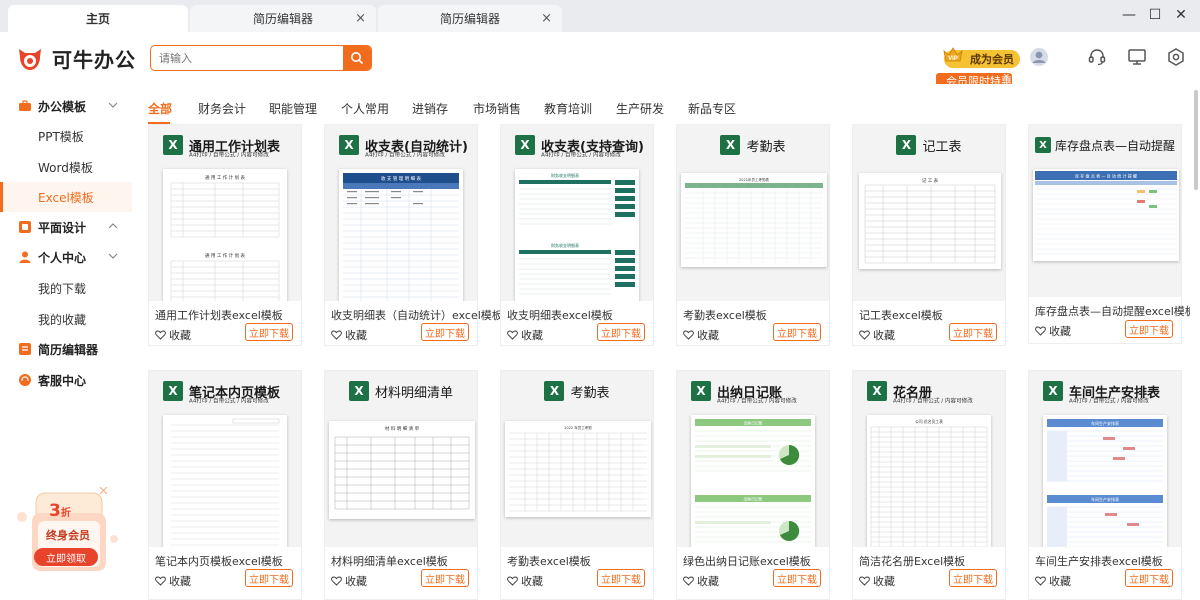 This screenshot has width=1200, height=600. Describe the element at coordinates (219, 561) in the screenshot. I see `template-name: 笔记本内页模板excel模板` at that location.